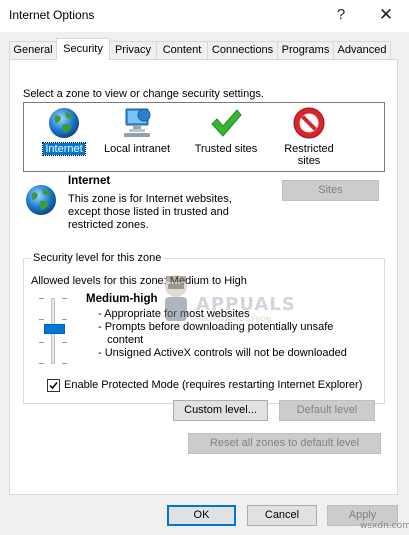 The height and width of the screenshot is (535, 409). Describe the element at coordinates (182, 50) in the screenshot. I see `tab-content: Content` at that location.